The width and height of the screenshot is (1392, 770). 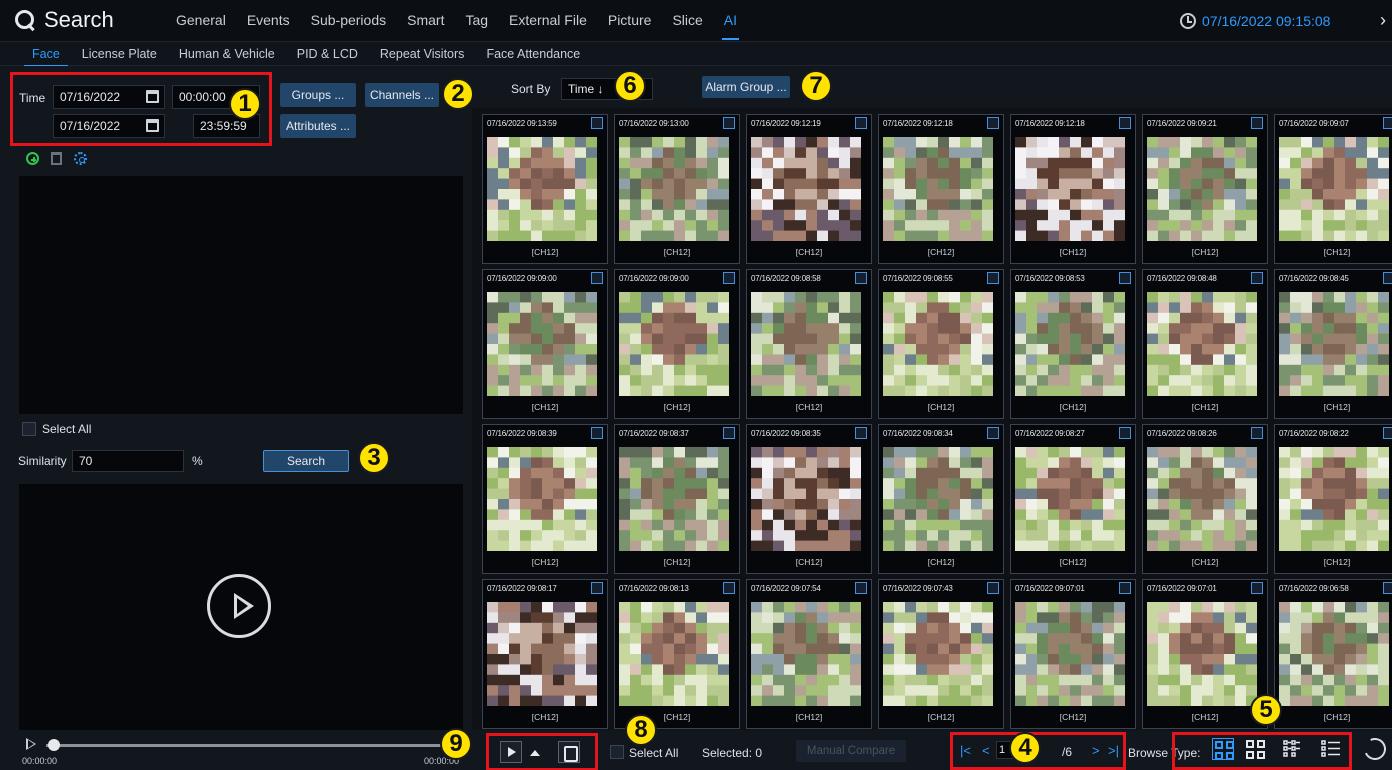 I want to click on result-card: 07/16/2022 09:06:58 [CH12], so click(x=1333, y=654).